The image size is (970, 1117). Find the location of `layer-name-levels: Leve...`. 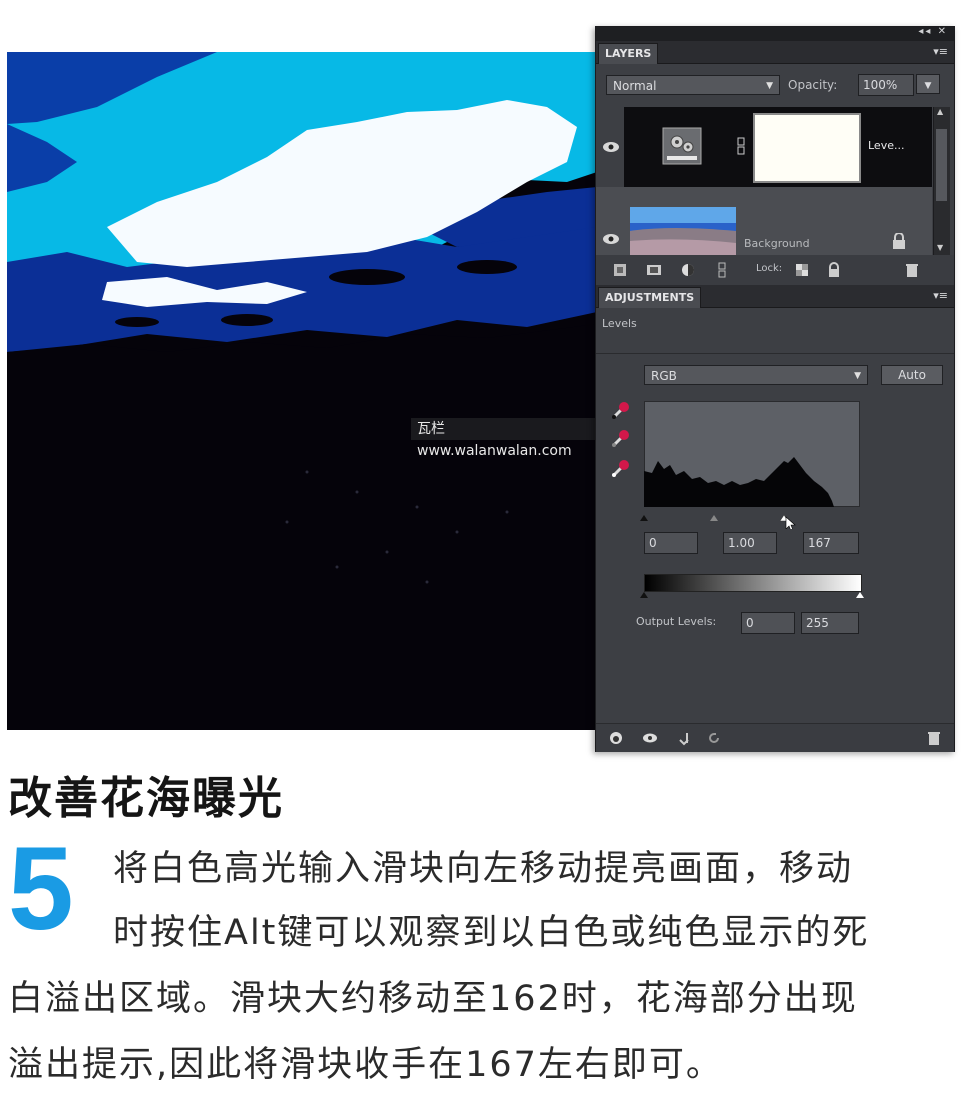

layer-name-levels: Leve... is located at coordinates (886, 145).